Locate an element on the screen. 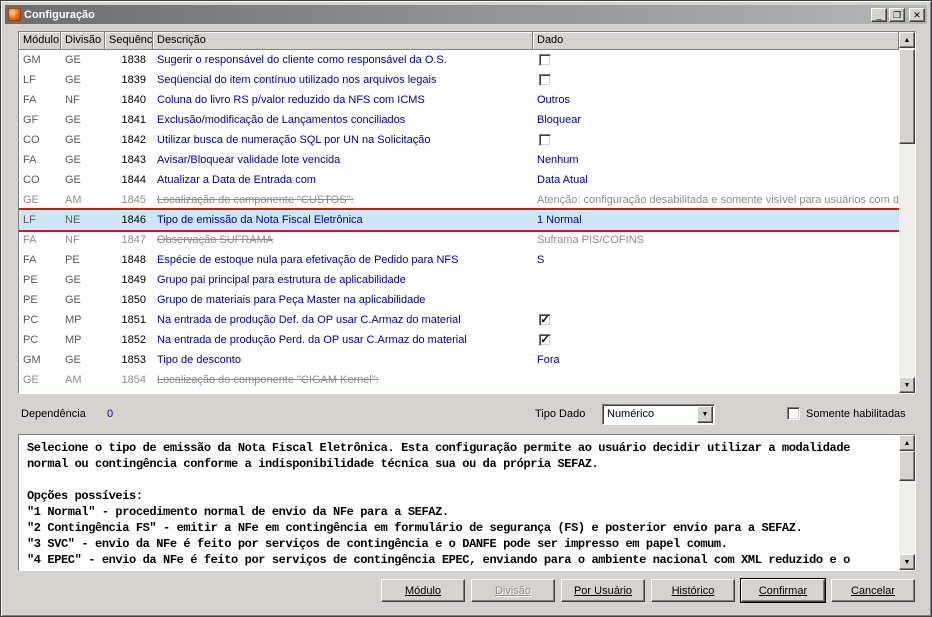 Image resolution: width=932 pixels, height=617 pixels. cell-sequencia: 1841 is located at coordinates (133, 120).